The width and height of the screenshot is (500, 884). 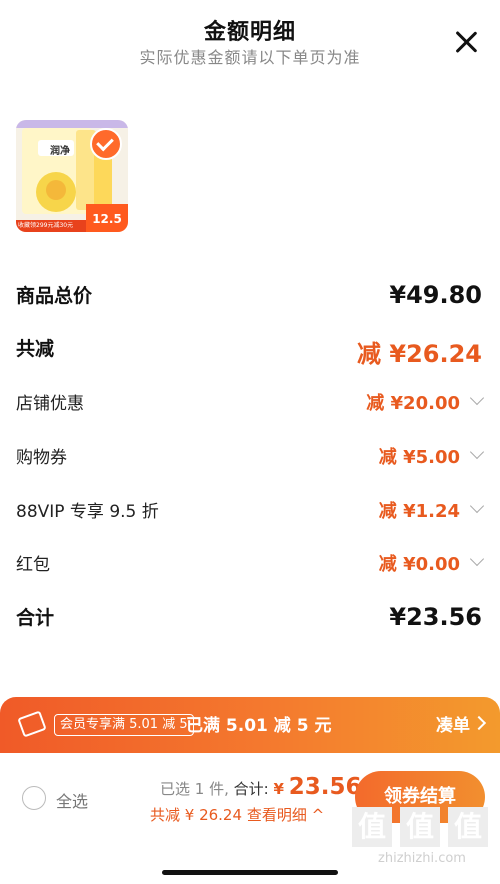 I want to click on product-brand: 润净, so click(x=60, y=151).